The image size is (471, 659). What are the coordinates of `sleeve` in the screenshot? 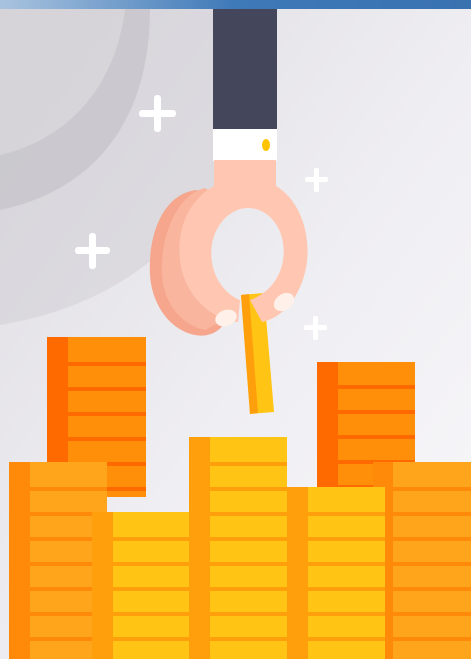 It's located at (245, 70).